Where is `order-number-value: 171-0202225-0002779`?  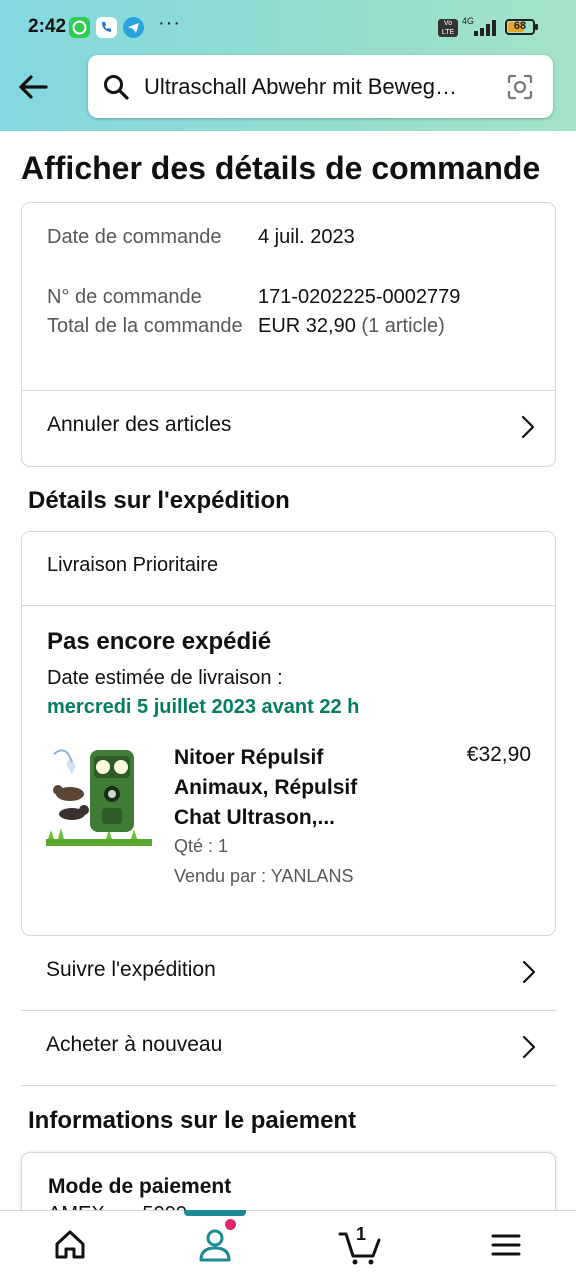
order-number-value: 171-0202225-0002779 is located at coordinates (359, 297).